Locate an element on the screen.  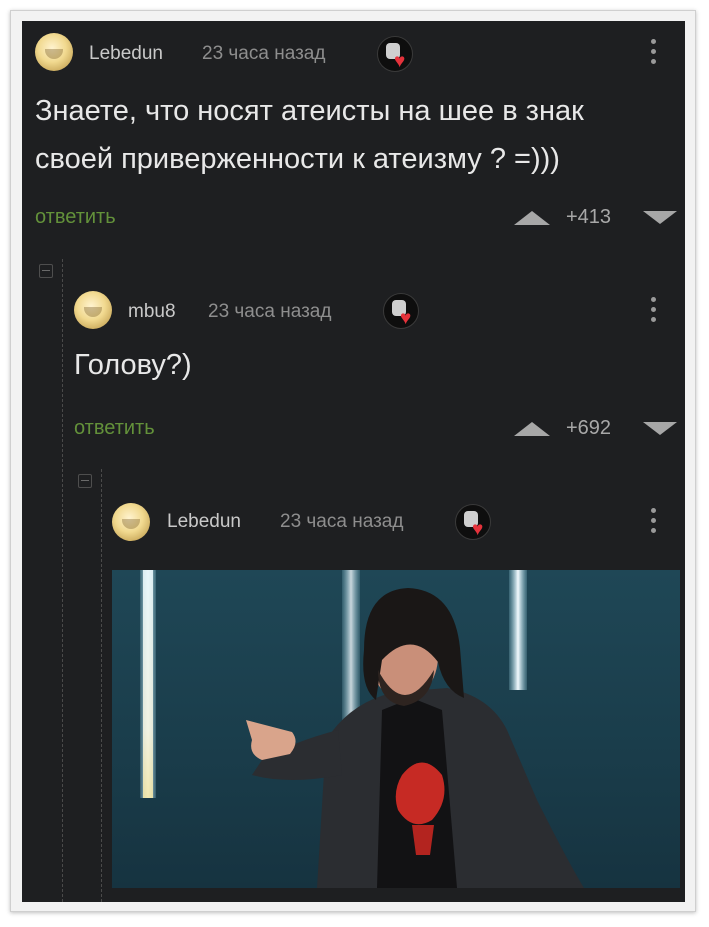
score: +692 is located at coordinates (589, 428).